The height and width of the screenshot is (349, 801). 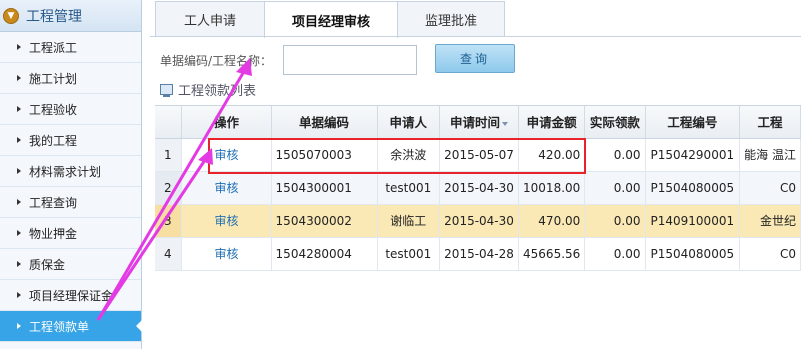 I want to click on header-row: 操作 单据编码 申请人 申请时间 申请金额 实际领款 工程编号 工程, so click(x=478, y=122).